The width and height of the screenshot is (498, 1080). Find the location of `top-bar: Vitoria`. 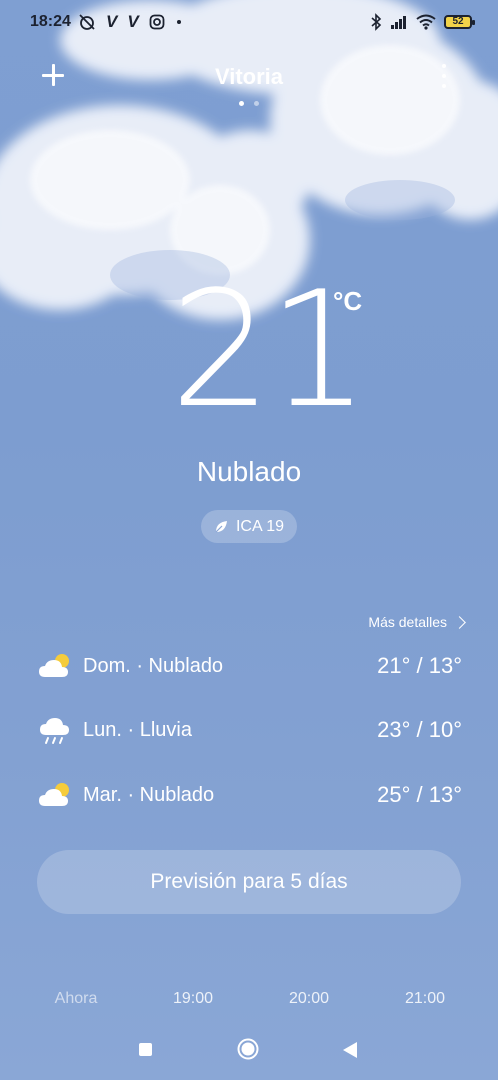

top-bar: Vitoria is located at coordinates (249, 78).